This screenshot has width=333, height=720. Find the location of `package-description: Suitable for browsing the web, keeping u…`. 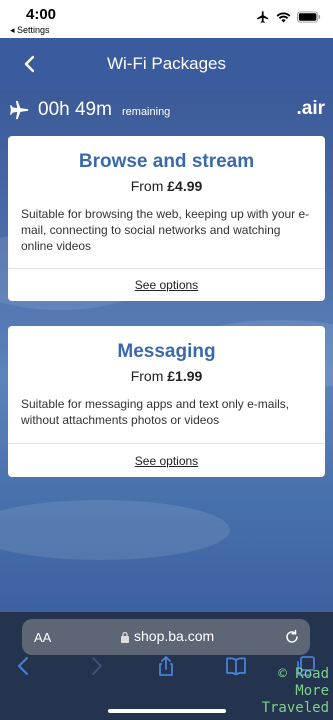

package-description: Suitable for browsing the web, keeping u… is located at coordinates (165, 230).